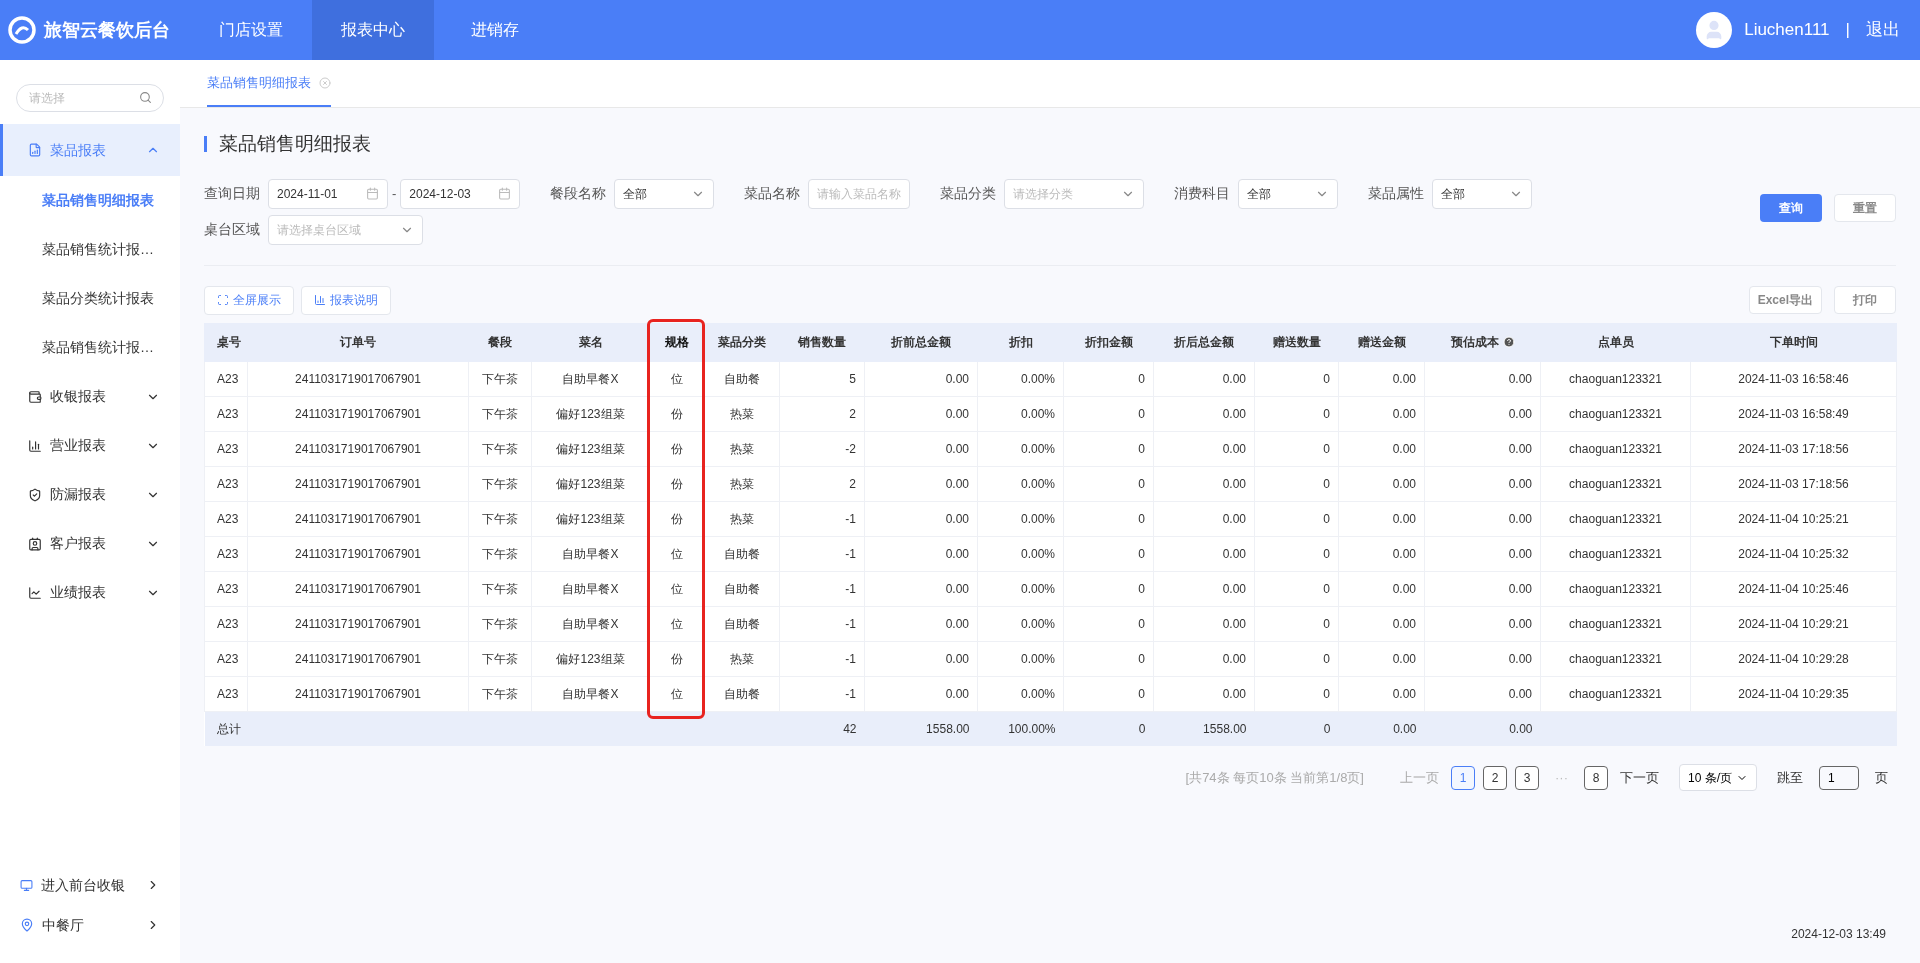  I want to click on menu-group: 业绩报表, so click(90, 592).